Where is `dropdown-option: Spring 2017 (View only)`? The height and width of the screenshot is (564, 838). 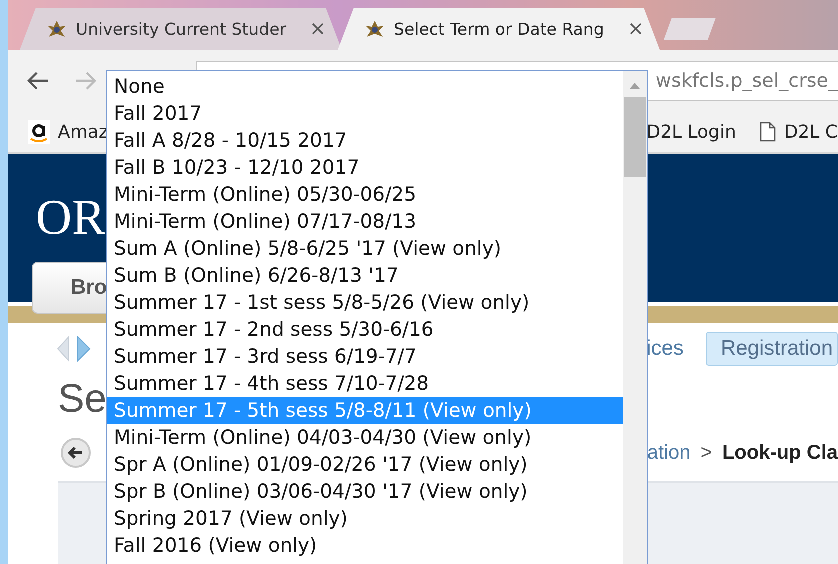 dropdown-option: Spring 2017 (View only) is located at coordinates (365, 518).